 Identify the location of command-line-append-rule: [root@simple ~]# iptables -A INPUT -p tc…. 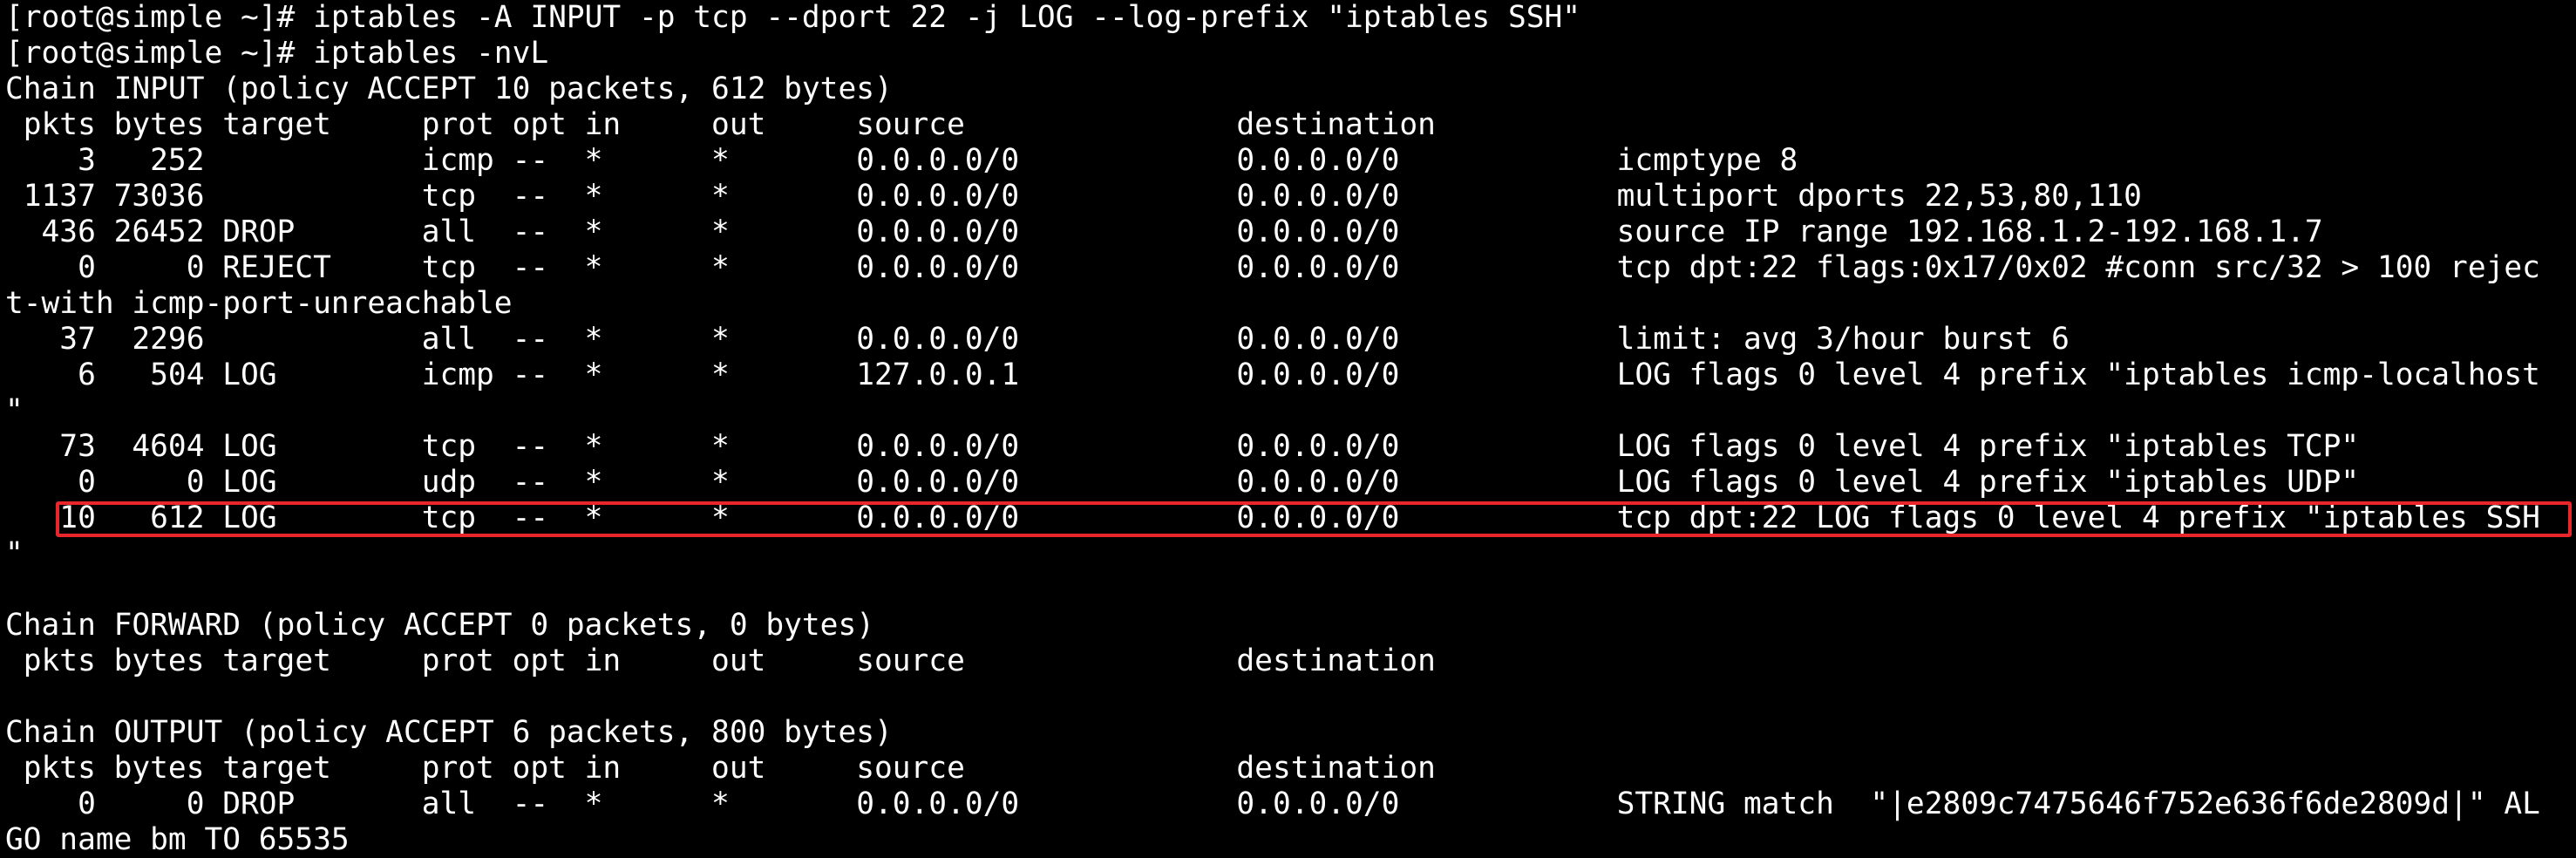
(793, 17).